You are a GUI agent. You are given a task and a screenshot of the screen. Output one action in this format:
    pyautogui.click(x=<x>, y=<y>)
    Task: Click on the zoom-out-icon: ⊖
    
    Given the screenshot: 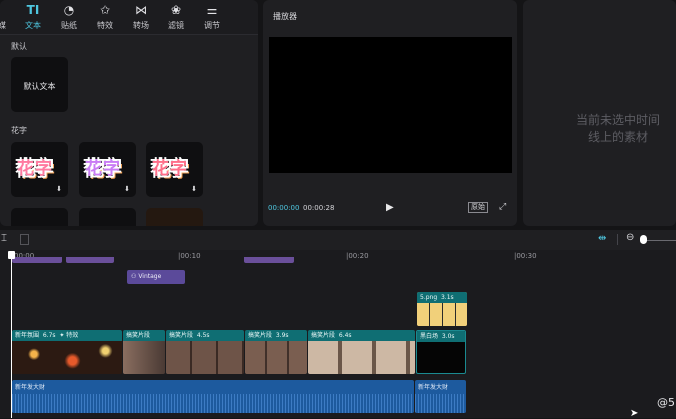 What is the action you would take?
    pyautogui.click(x=630, y=237)
    